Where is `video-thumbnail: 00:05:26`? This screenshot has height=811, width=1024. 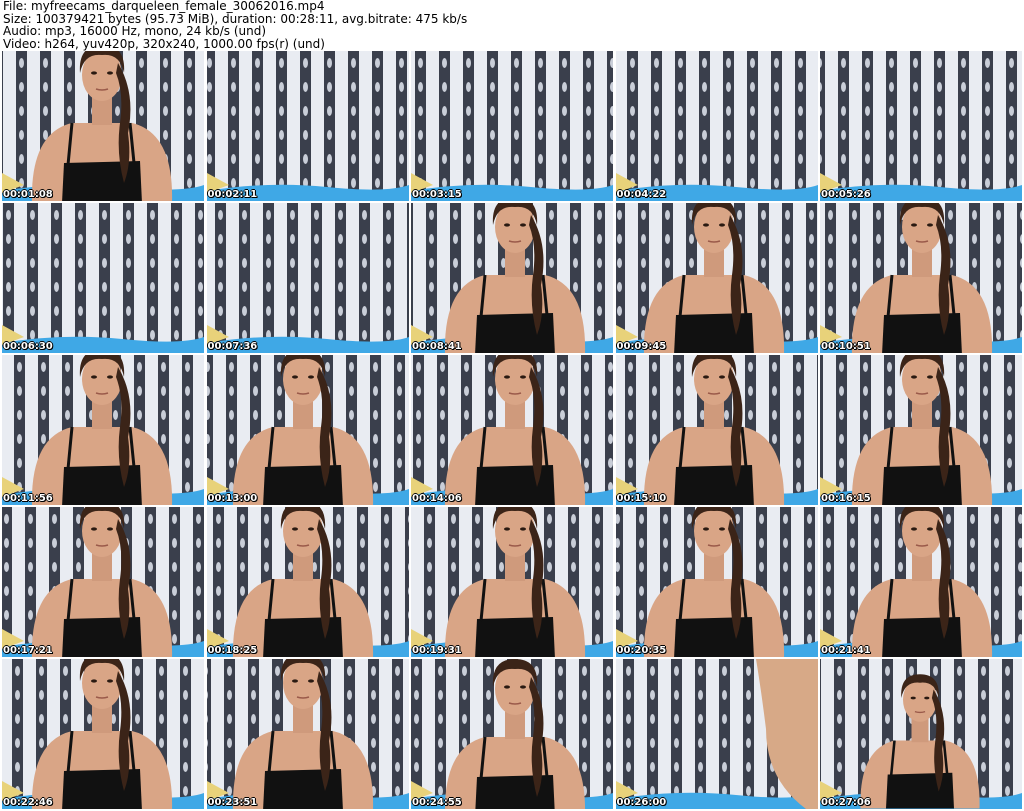 video-thumbnail: 00:05:26 is located at coordinates (921, 126).